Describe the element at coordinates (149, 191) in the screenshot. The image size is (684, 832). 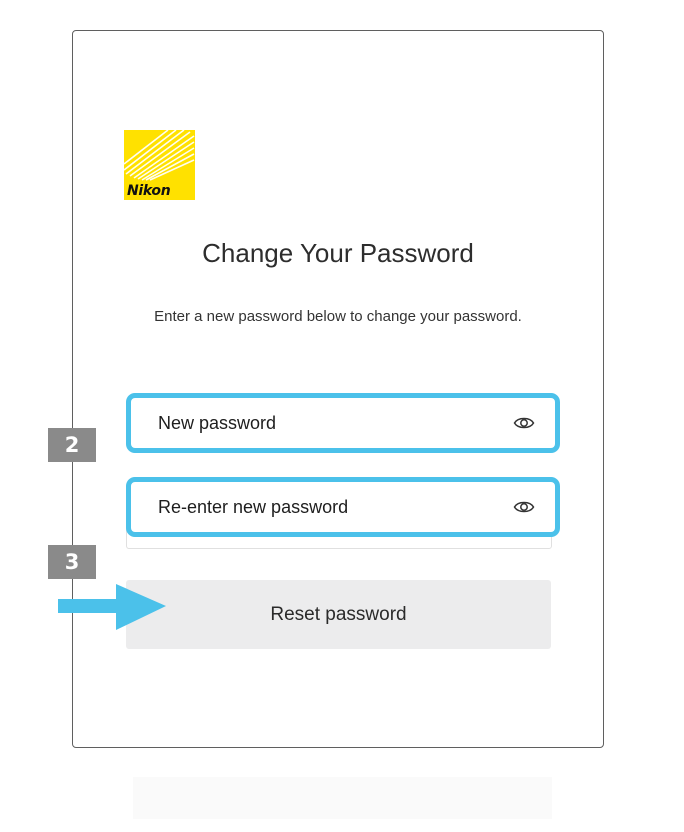
I see `logo-wordmark: Nikon` at that location.